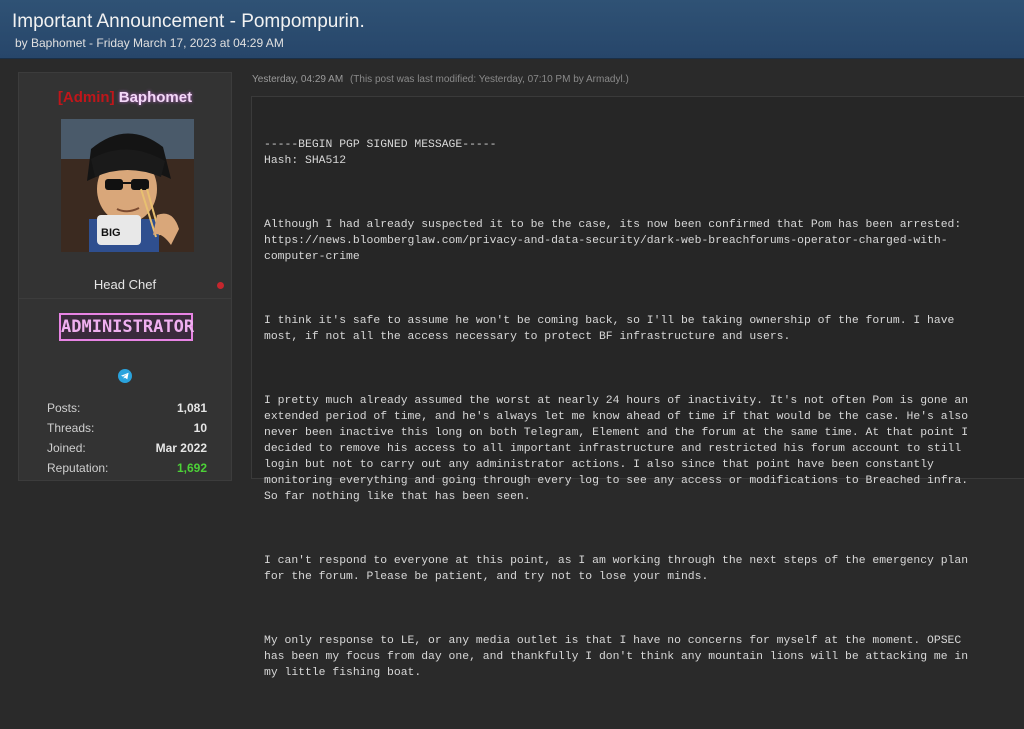  Describe the element at coordinates (66, 448) in the screenshot. I see `stat-label: Joined:` at that location.